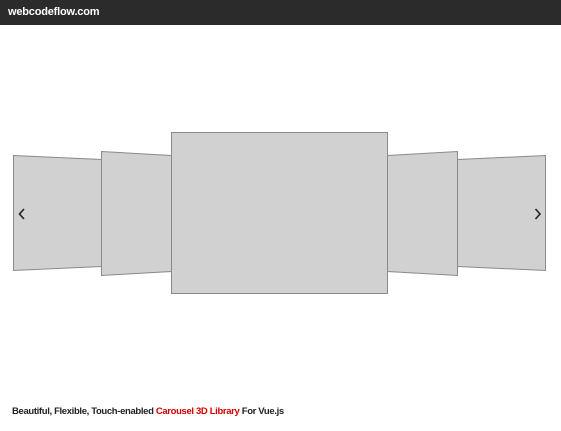  What do you see at coordinates (261, 411) in the screenshot?
I see `caption-suffix: For Vue.js` at bounding box center [261, 411].